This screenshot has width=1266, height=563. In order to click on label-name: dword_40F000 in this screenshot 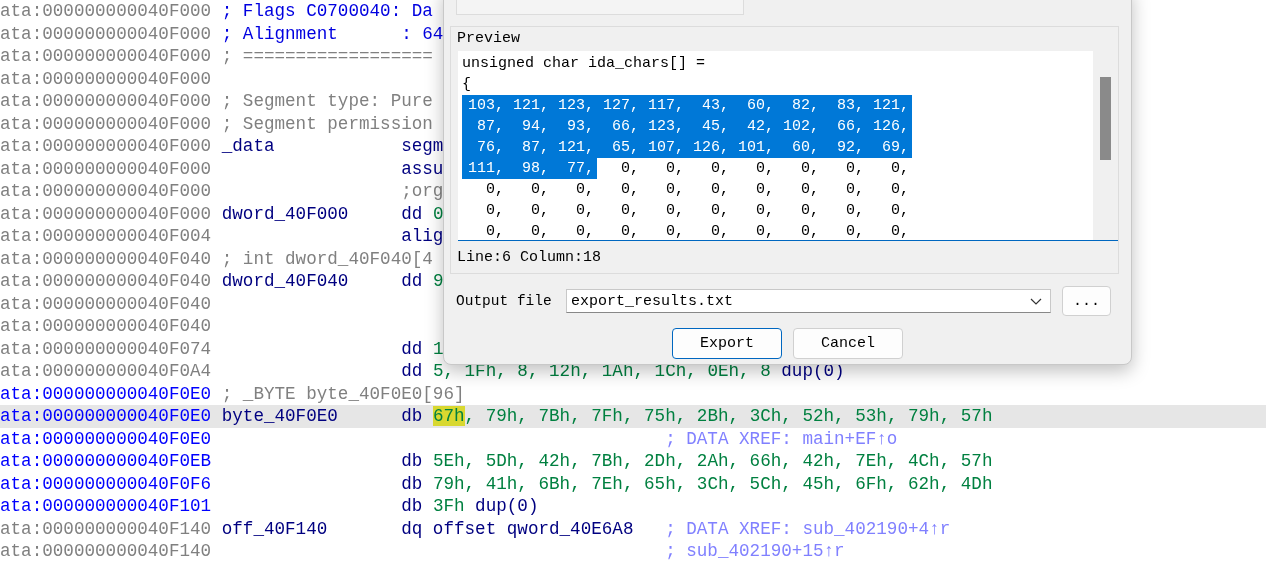, I will do `click(285, 213)`.